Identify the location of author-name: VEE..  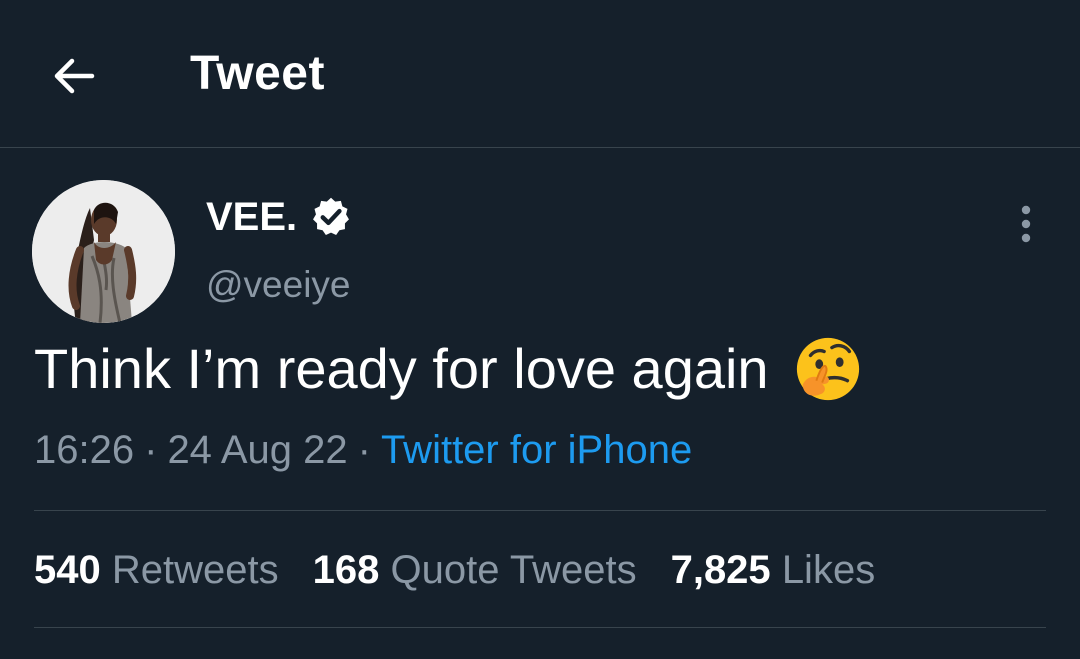
(279, 217).